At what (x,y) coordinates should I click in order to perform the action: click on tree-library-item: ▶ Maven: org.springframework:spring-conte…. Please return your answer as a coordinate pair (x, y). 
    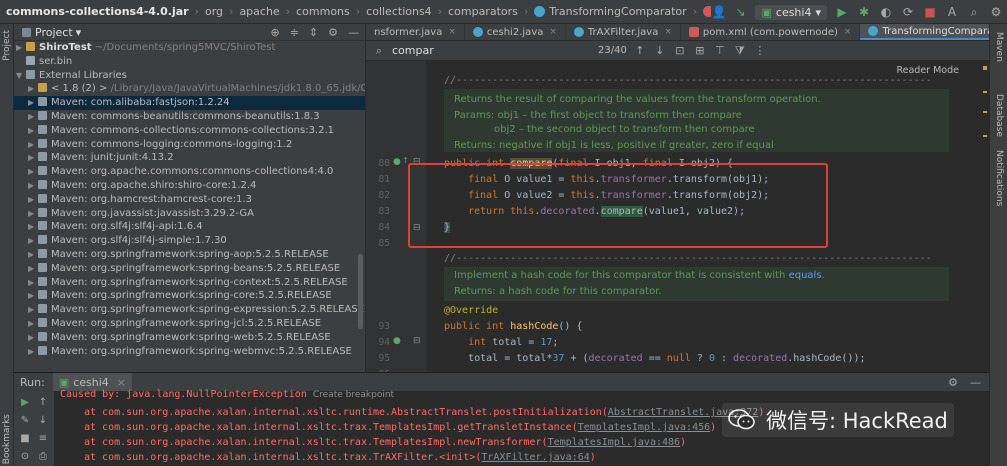
    Looking at the image, I should click on (189, 283).